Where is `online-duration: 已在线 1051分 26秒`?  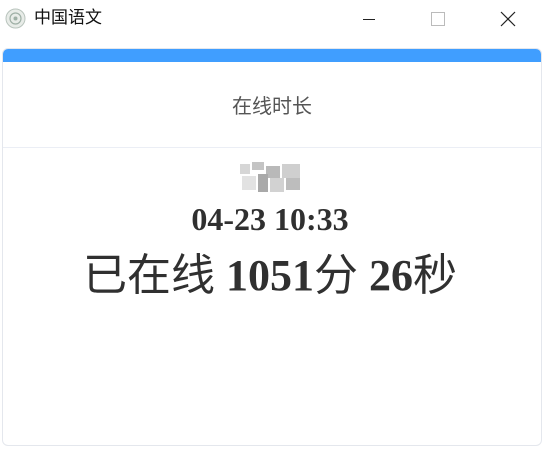
online-duration: 已在线 1051分 26秒 is located at coordinates (270, 271).